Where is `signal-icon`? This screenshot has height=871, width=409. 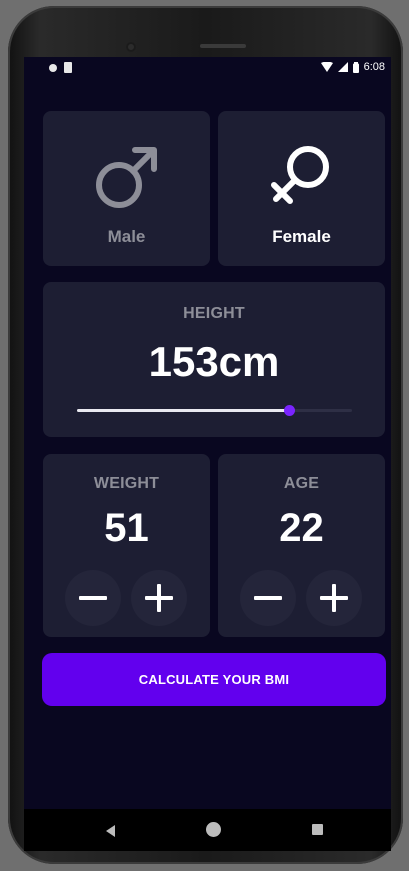
signal-icon is located at coordinates (342, 67).